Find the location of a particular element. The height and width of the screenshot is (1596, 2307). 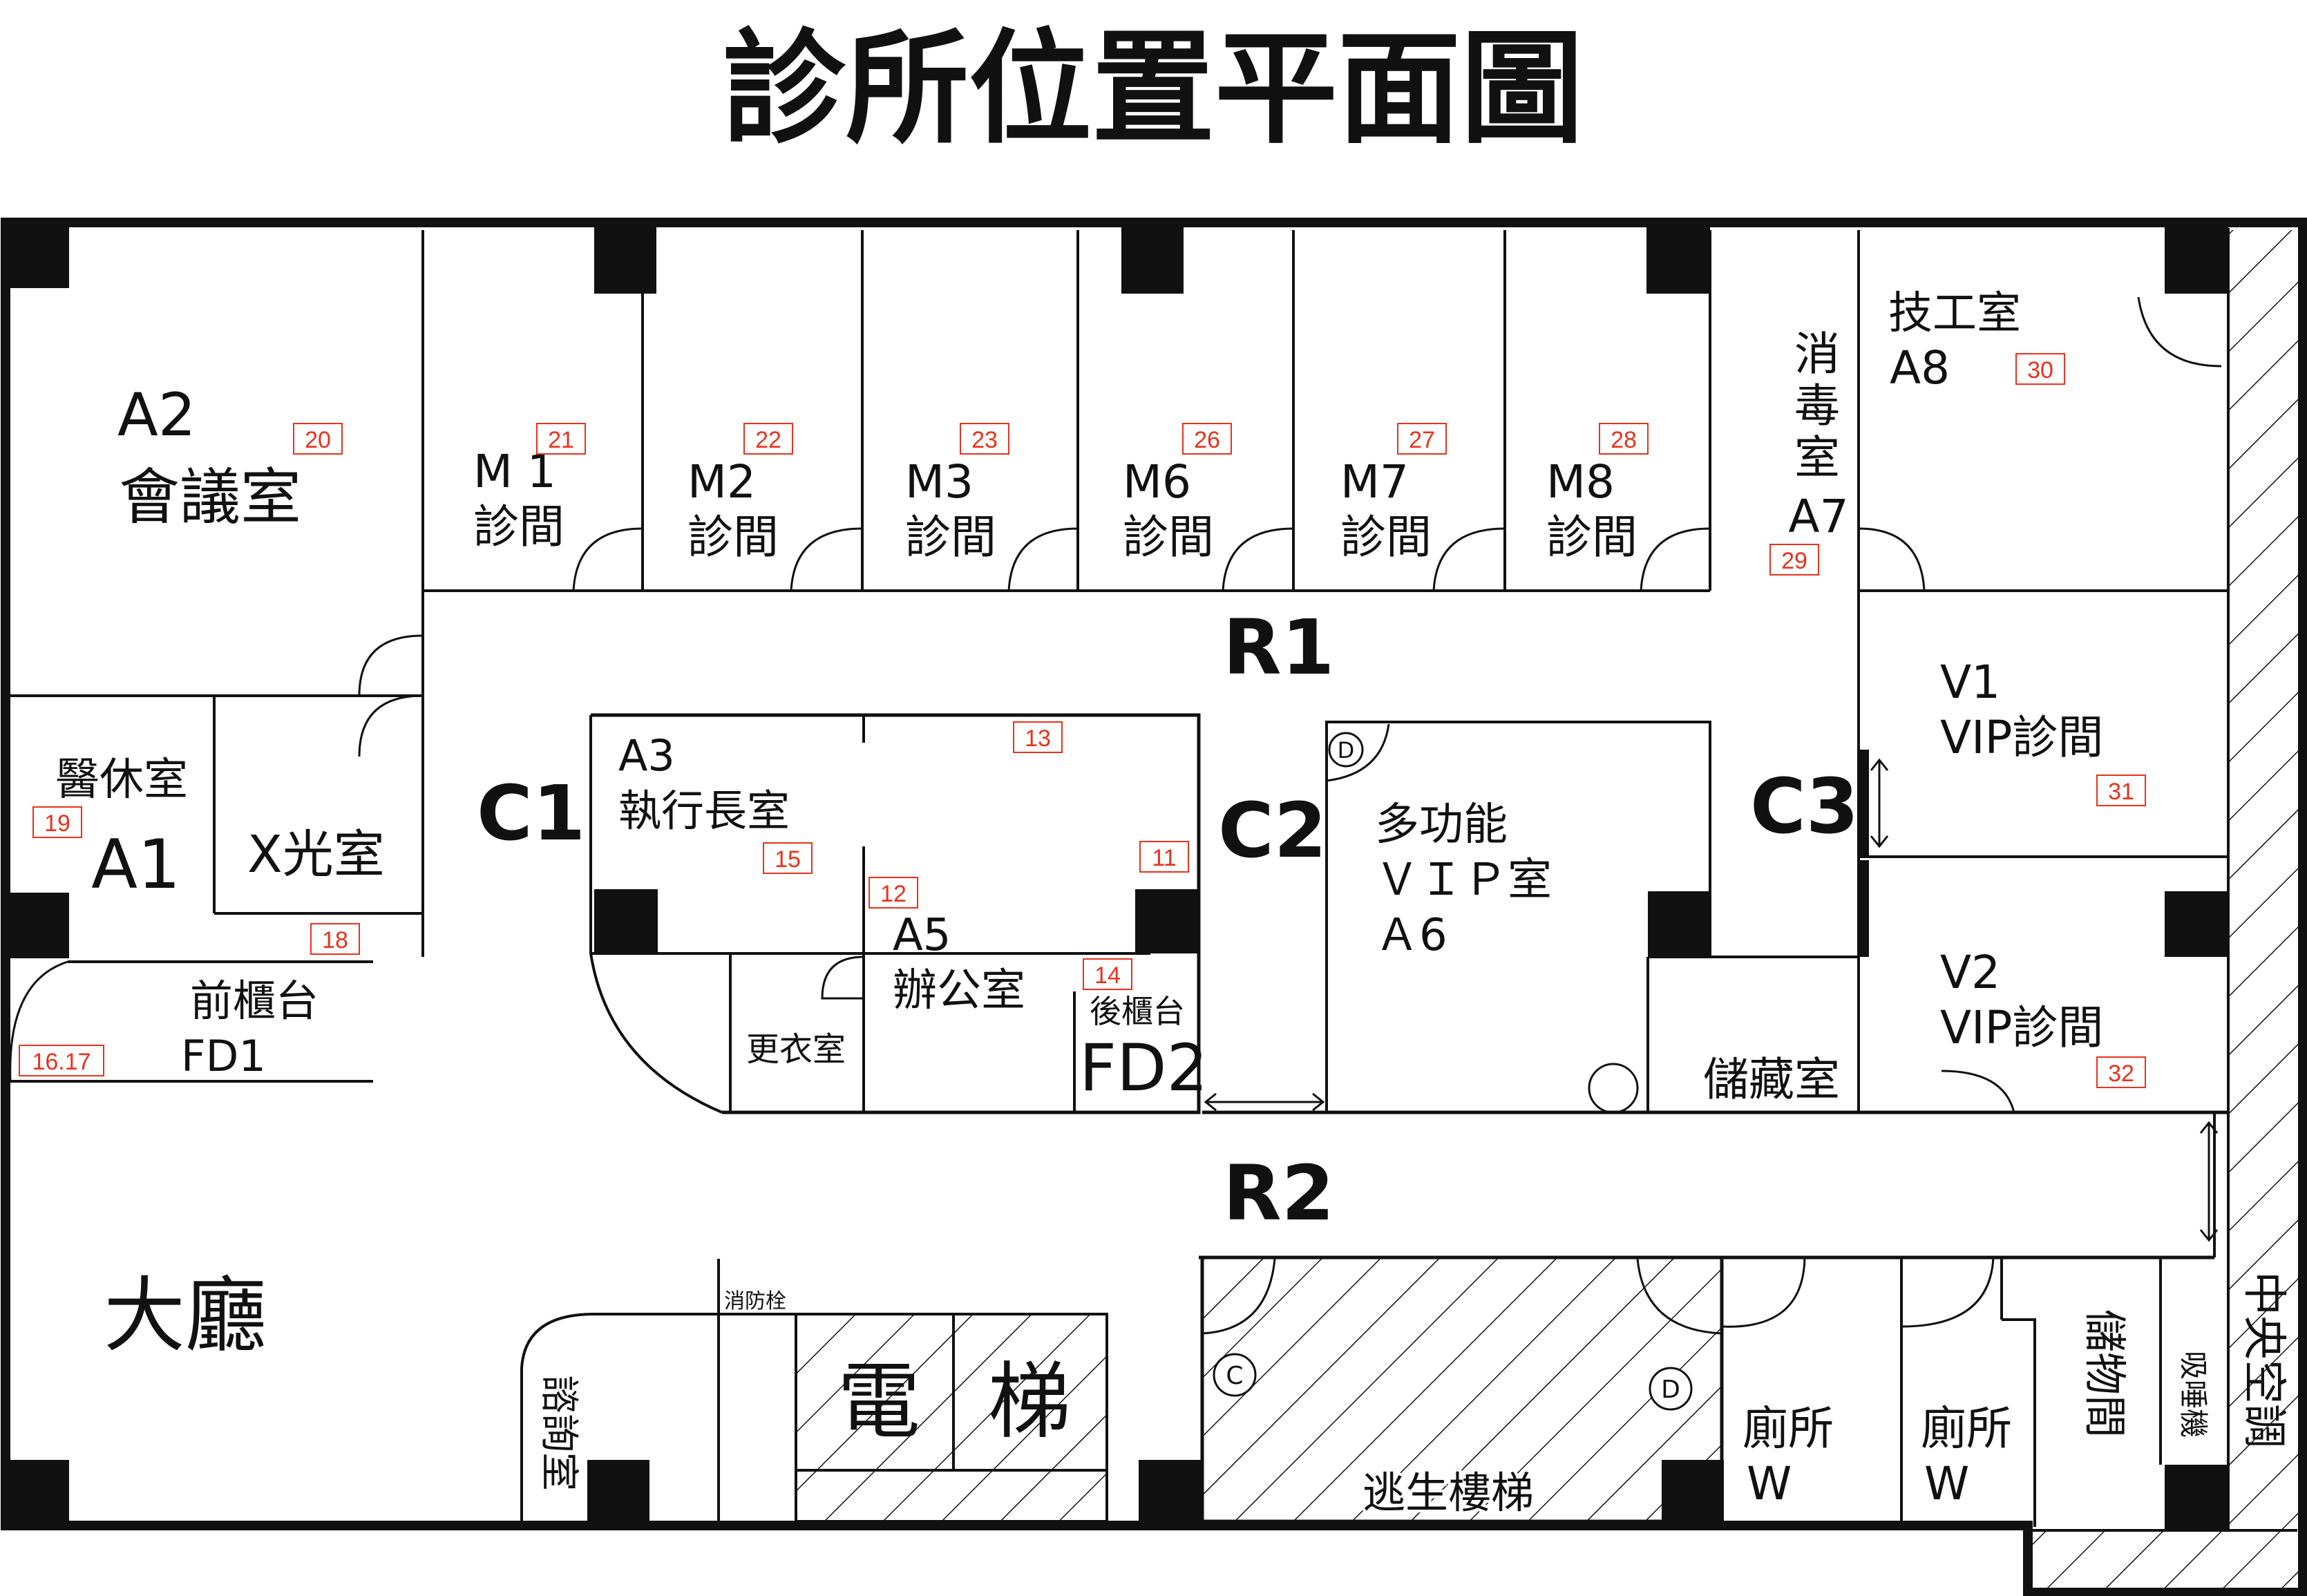

room-m2: M2 診間 is located at coordinates (733, 510).